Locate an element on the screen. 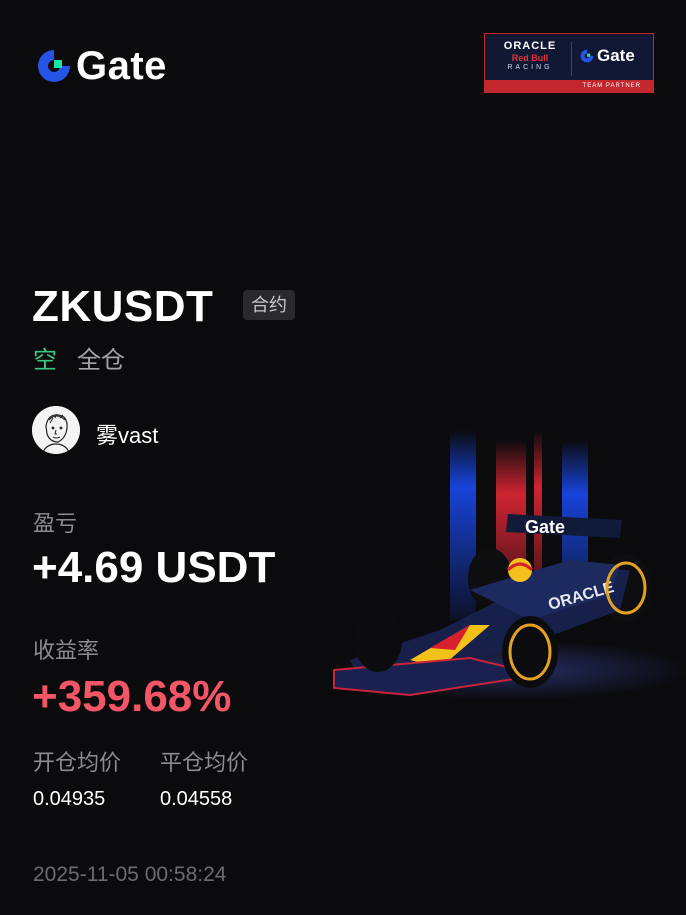  avatar is located at coordinates (56, 430).